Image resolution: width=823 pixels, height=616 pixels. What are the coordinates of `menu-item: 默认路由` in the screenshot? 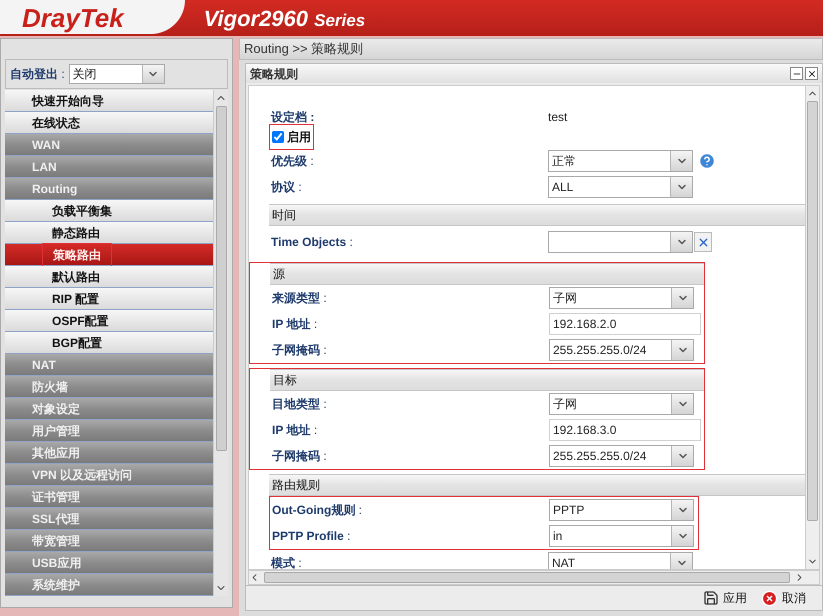 It's located at (109, 277).